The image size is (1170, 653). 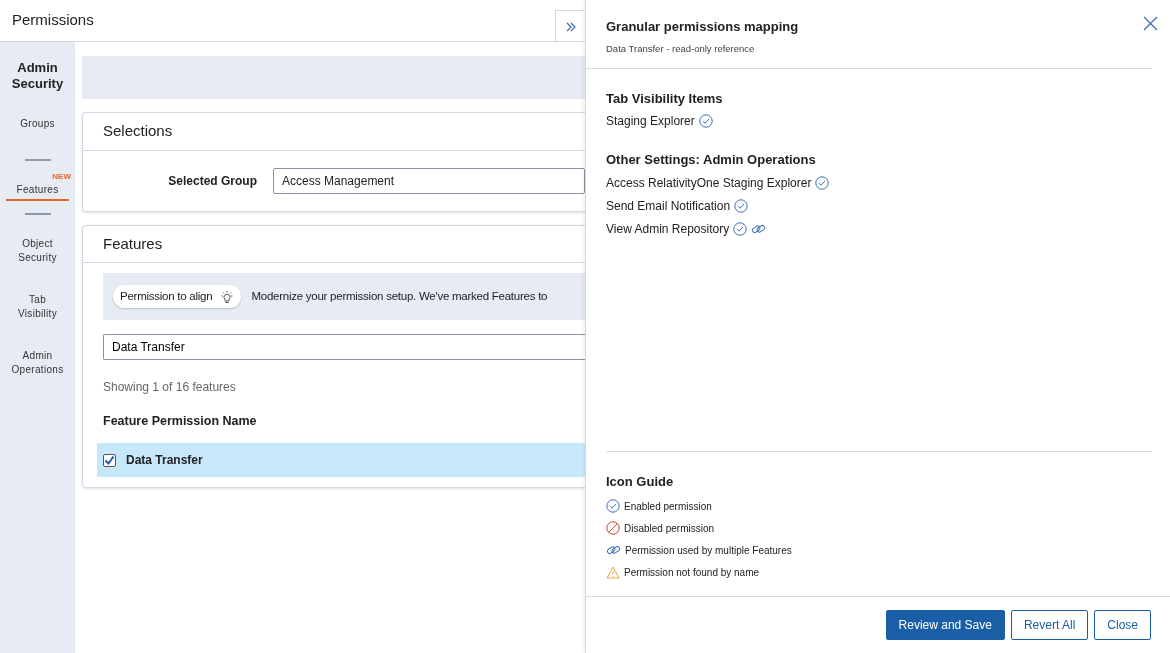 I want to click on window-title: Permissions, so click(x=52, y=20).